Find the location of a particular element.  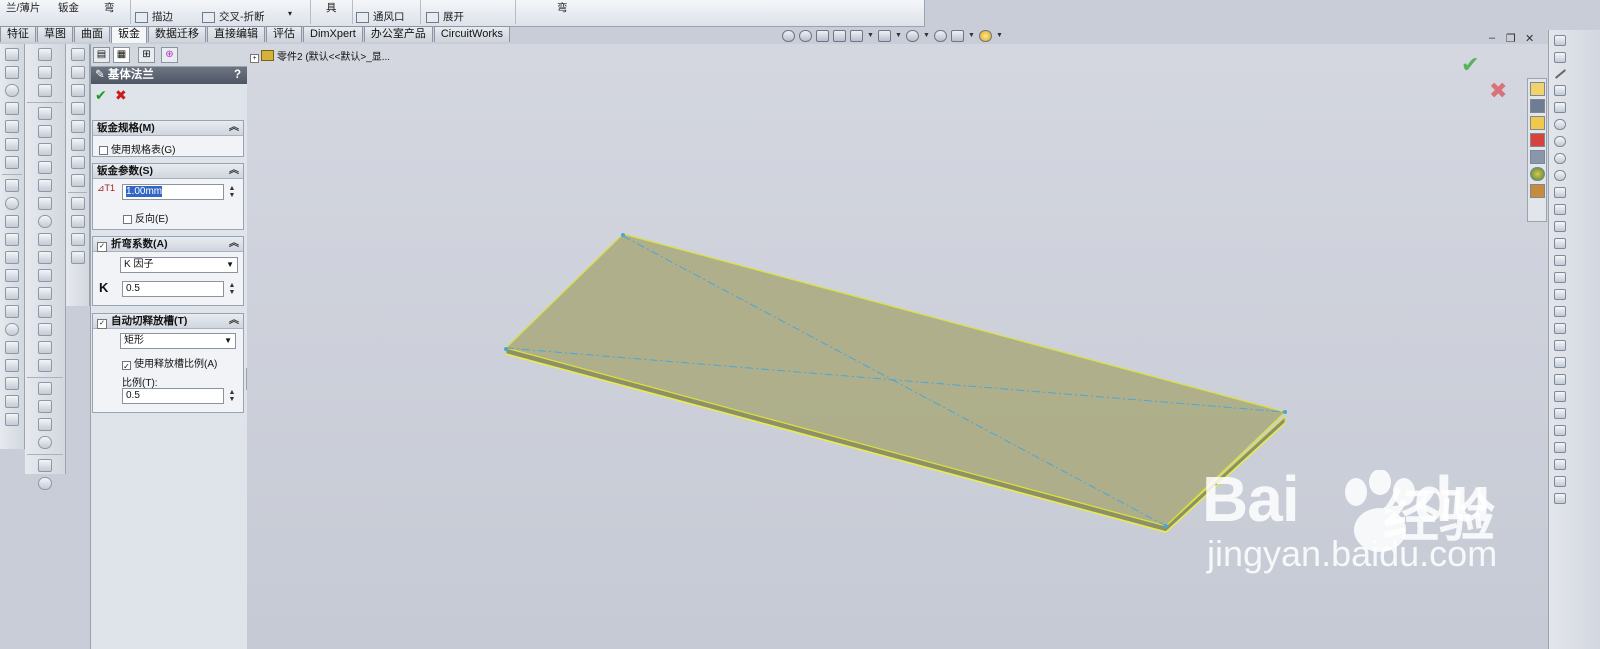

dome-icon is located at coordinates (12, 293).